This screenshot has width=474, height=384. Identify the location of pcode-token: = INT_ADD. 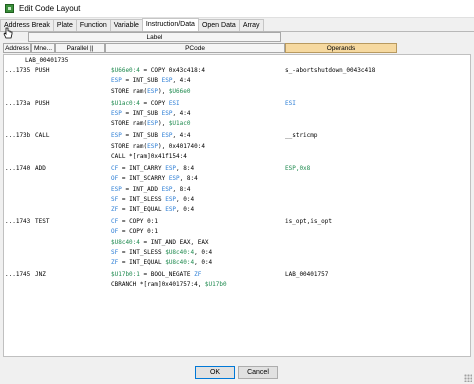
(141, 189).